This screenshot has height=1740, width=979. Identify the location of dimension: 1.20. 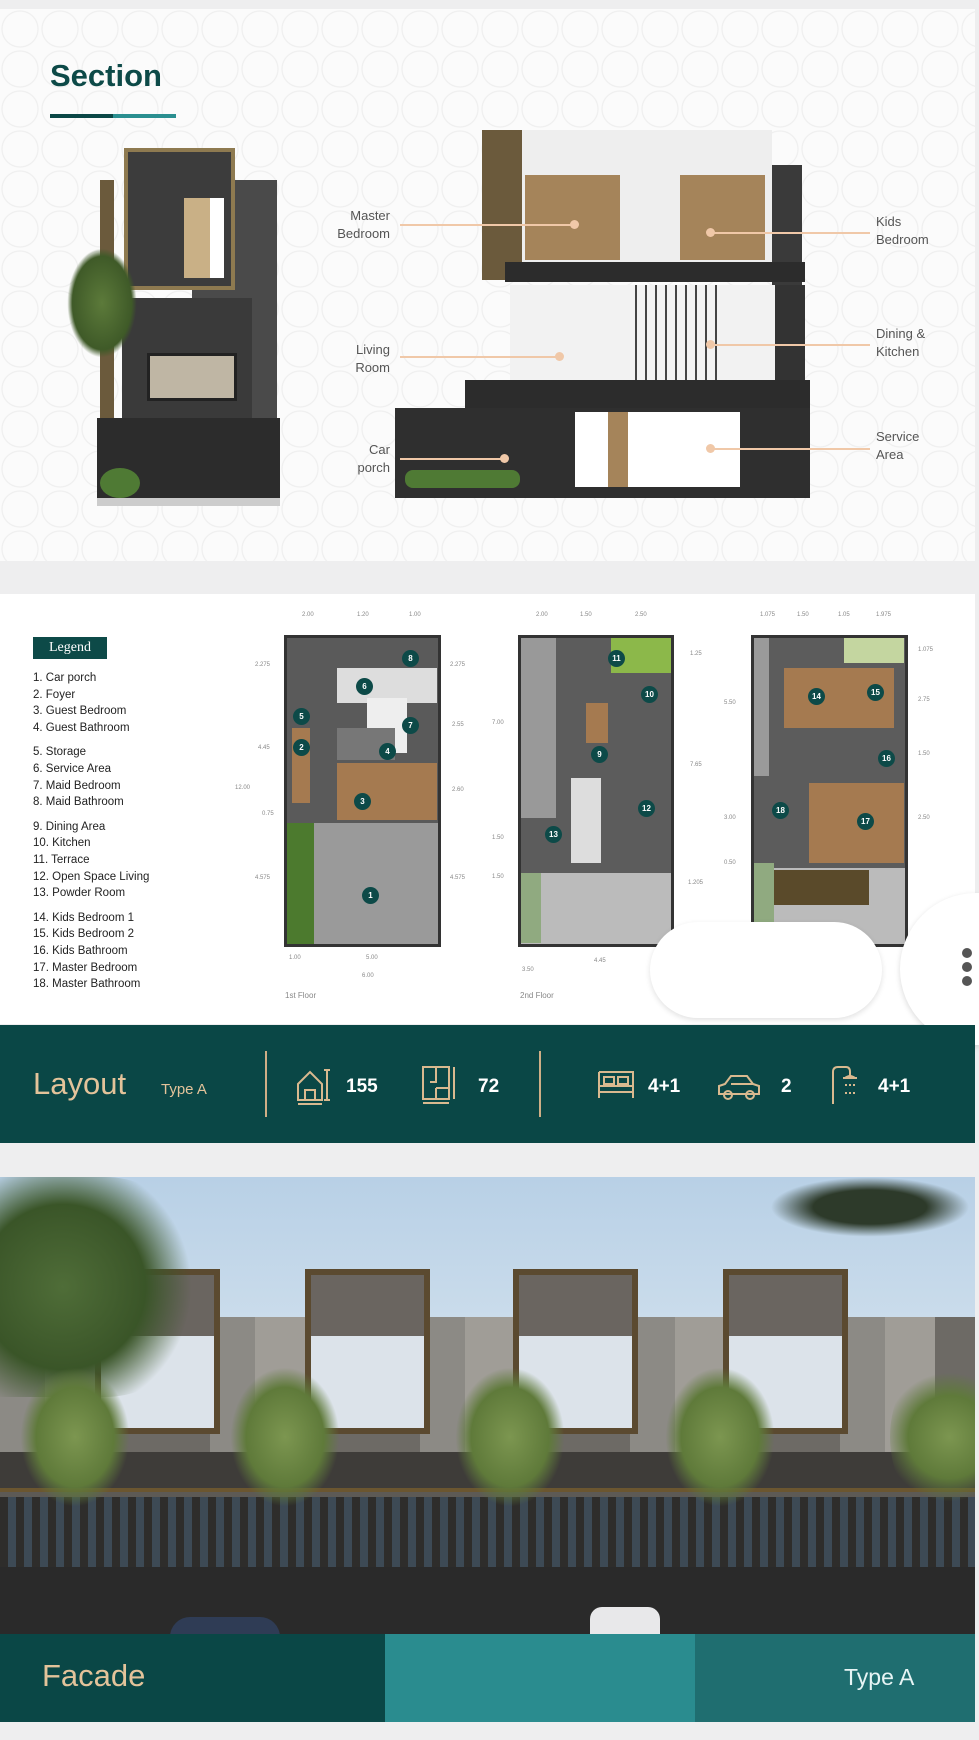
(363, 615).